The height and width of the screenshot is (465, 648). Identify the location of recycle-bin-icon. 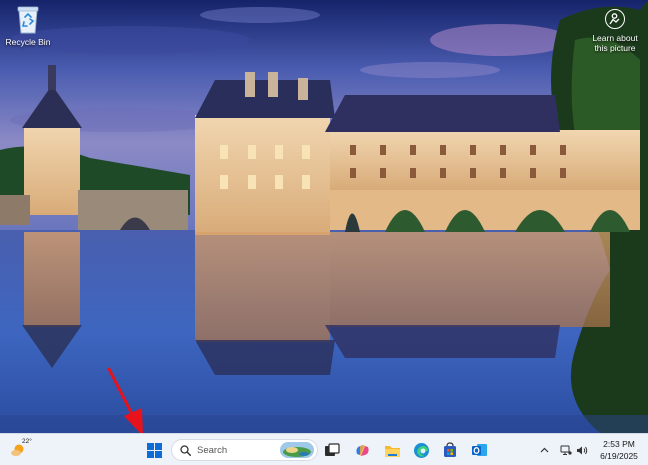
(28, 20).